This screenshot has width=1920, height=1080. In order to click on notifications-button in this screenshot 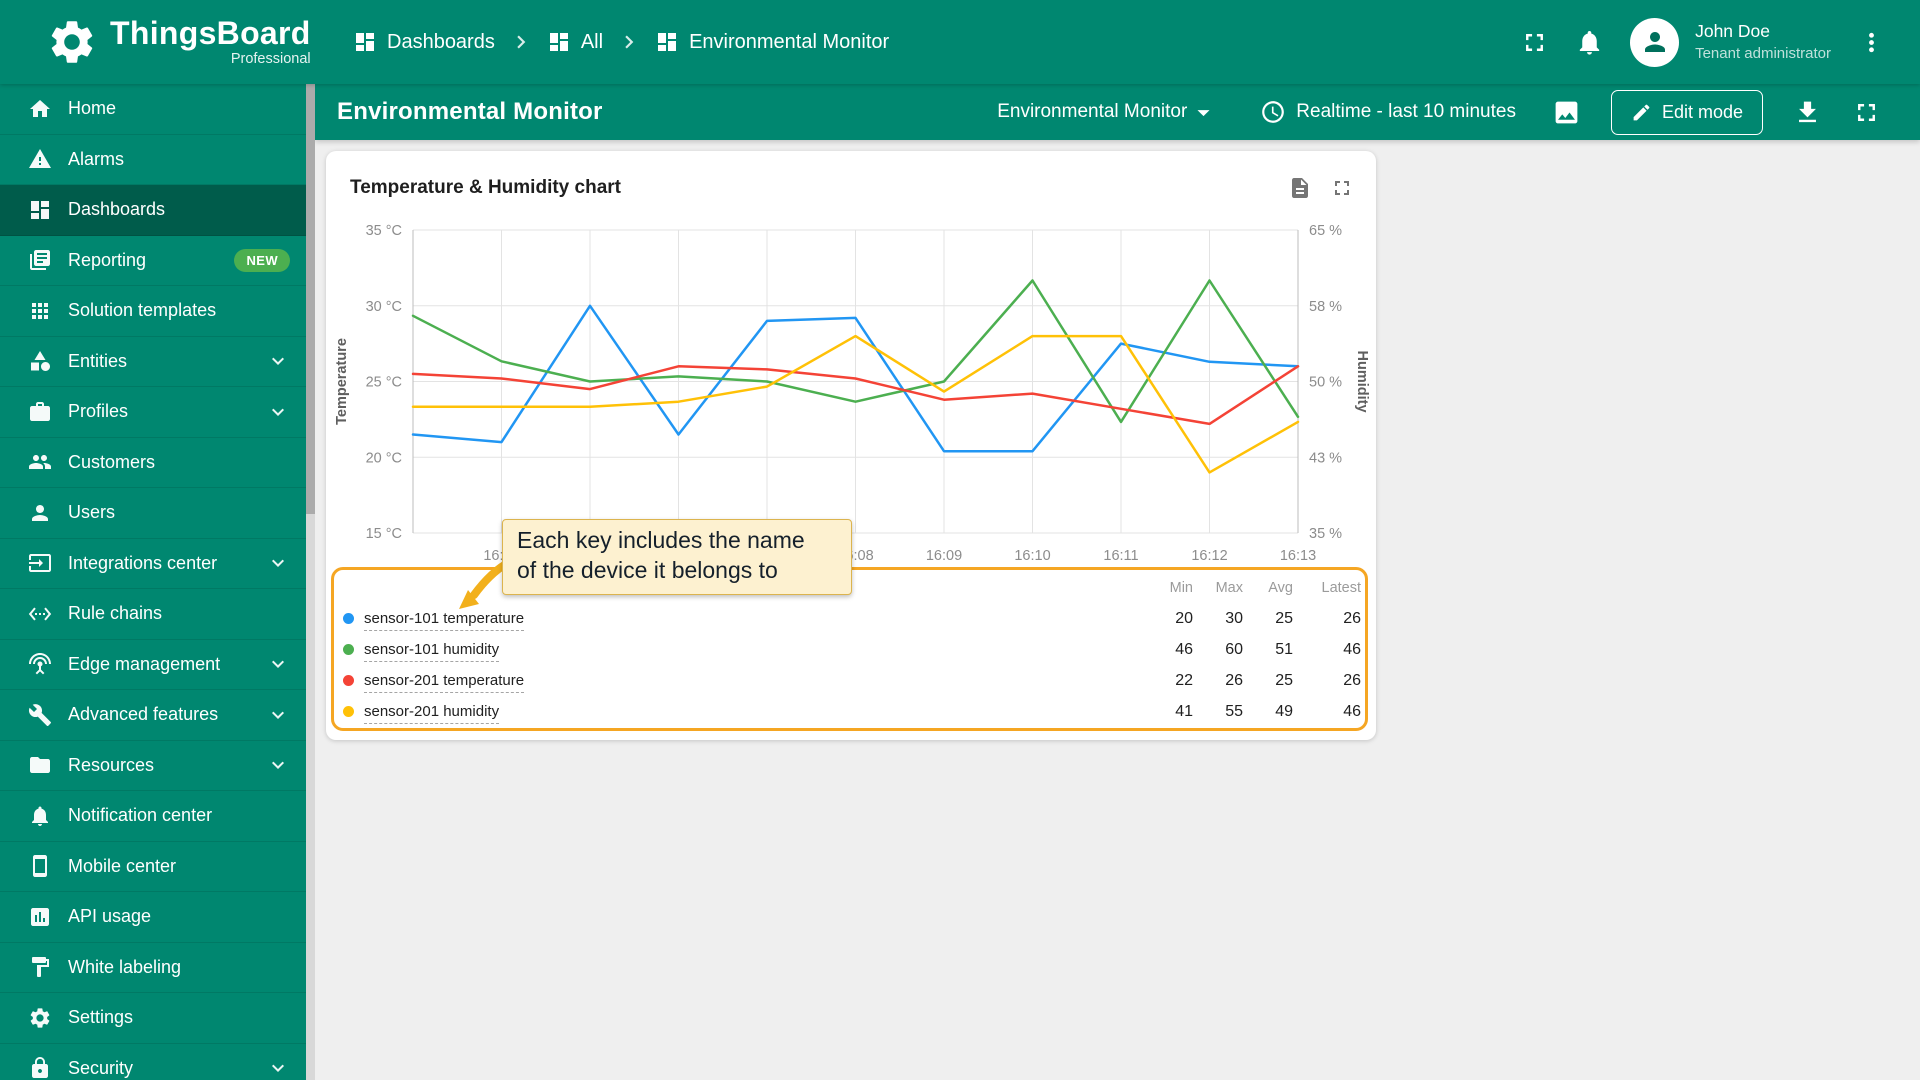, I will do `click(1589, 42)`.